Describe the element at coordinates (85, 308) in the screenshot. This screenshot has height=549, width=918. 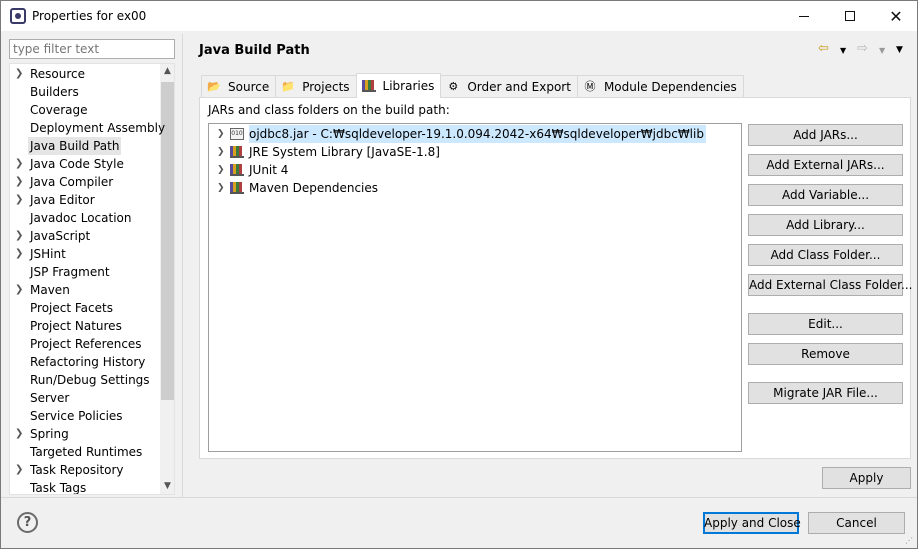
I see `nav-item: Project Facets` at that location.